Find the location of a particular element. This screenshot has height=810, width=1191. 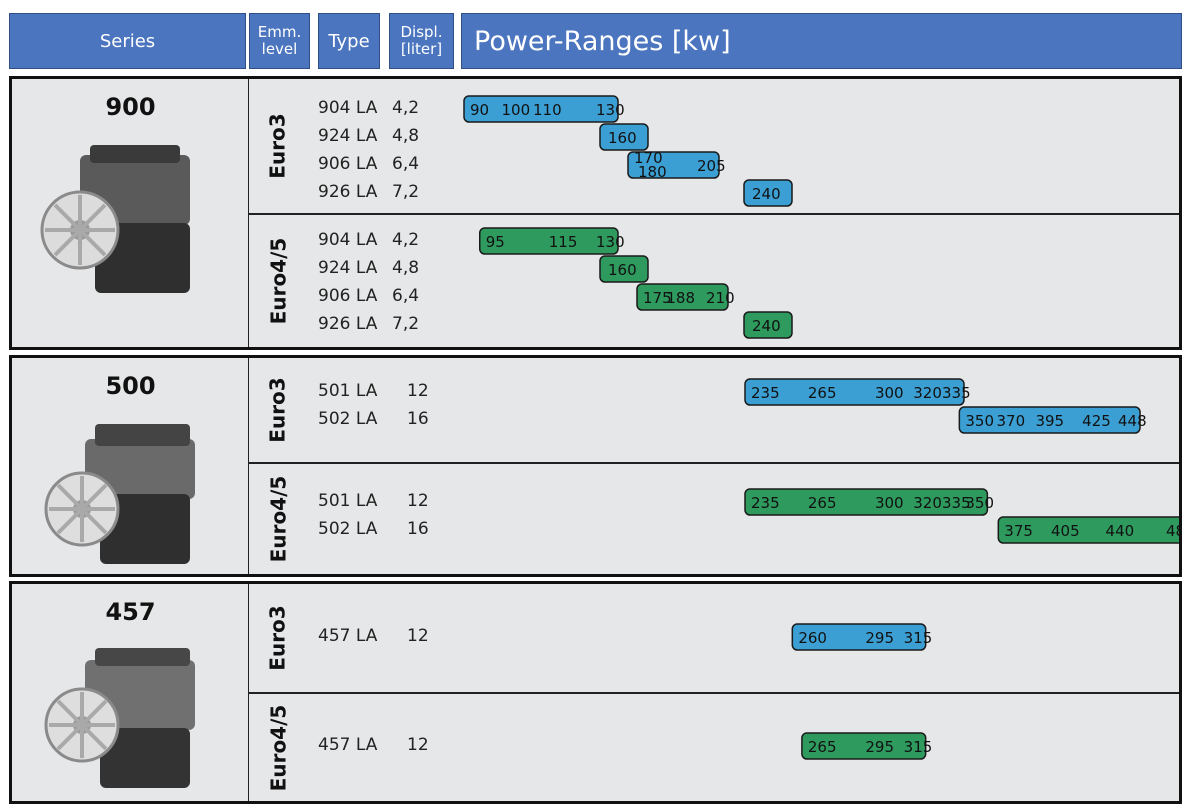

power-value-label: 440 is located at coordinates (1120, 531).